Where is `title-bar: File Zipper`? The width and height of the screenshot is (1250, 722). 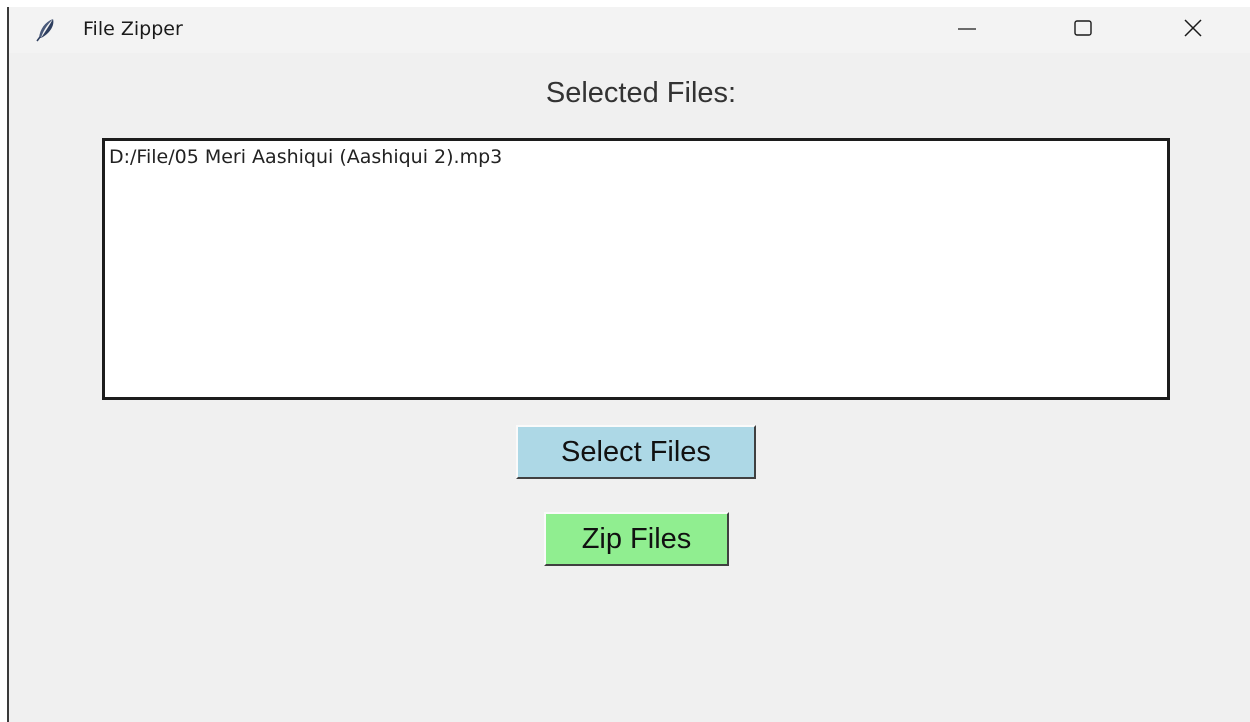
title-bar: File Zipper is located at coordinates (629, 30).